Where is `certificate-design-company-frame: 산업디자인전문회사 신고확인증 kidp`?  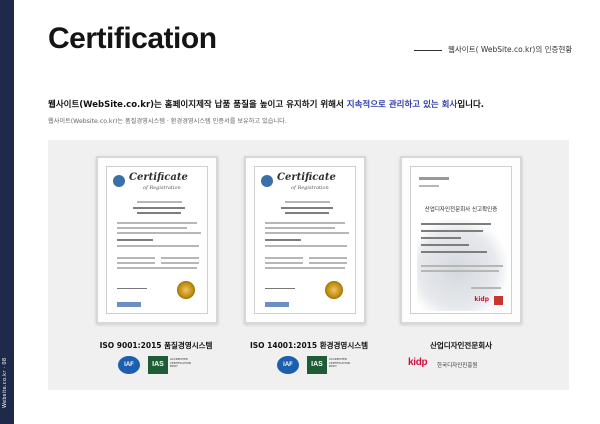 certificate-design-company-frame: 산업디자인전문회사 신고확인증 kidp is located at coordinates (461, 240).